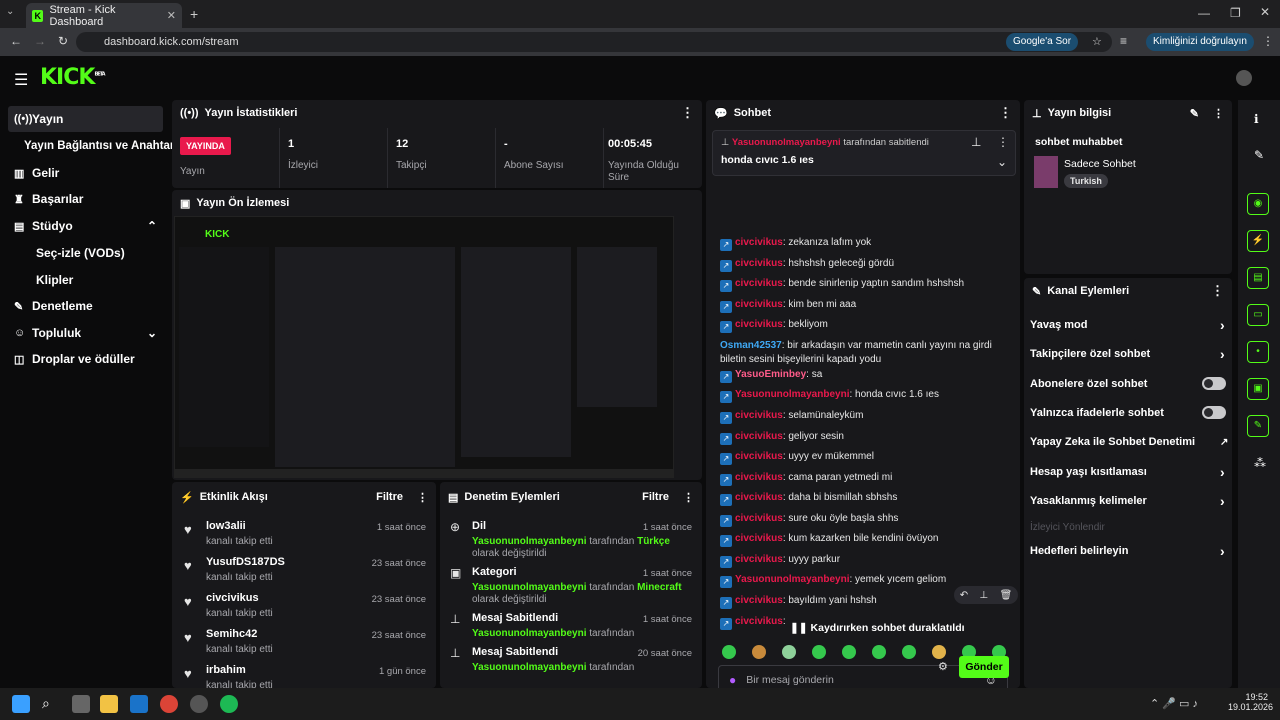 The width and height of the screenshot is (1280, 720). I want to click on chat-message: ↗ civcivikus: geliyor sesin, so click(865, 437).